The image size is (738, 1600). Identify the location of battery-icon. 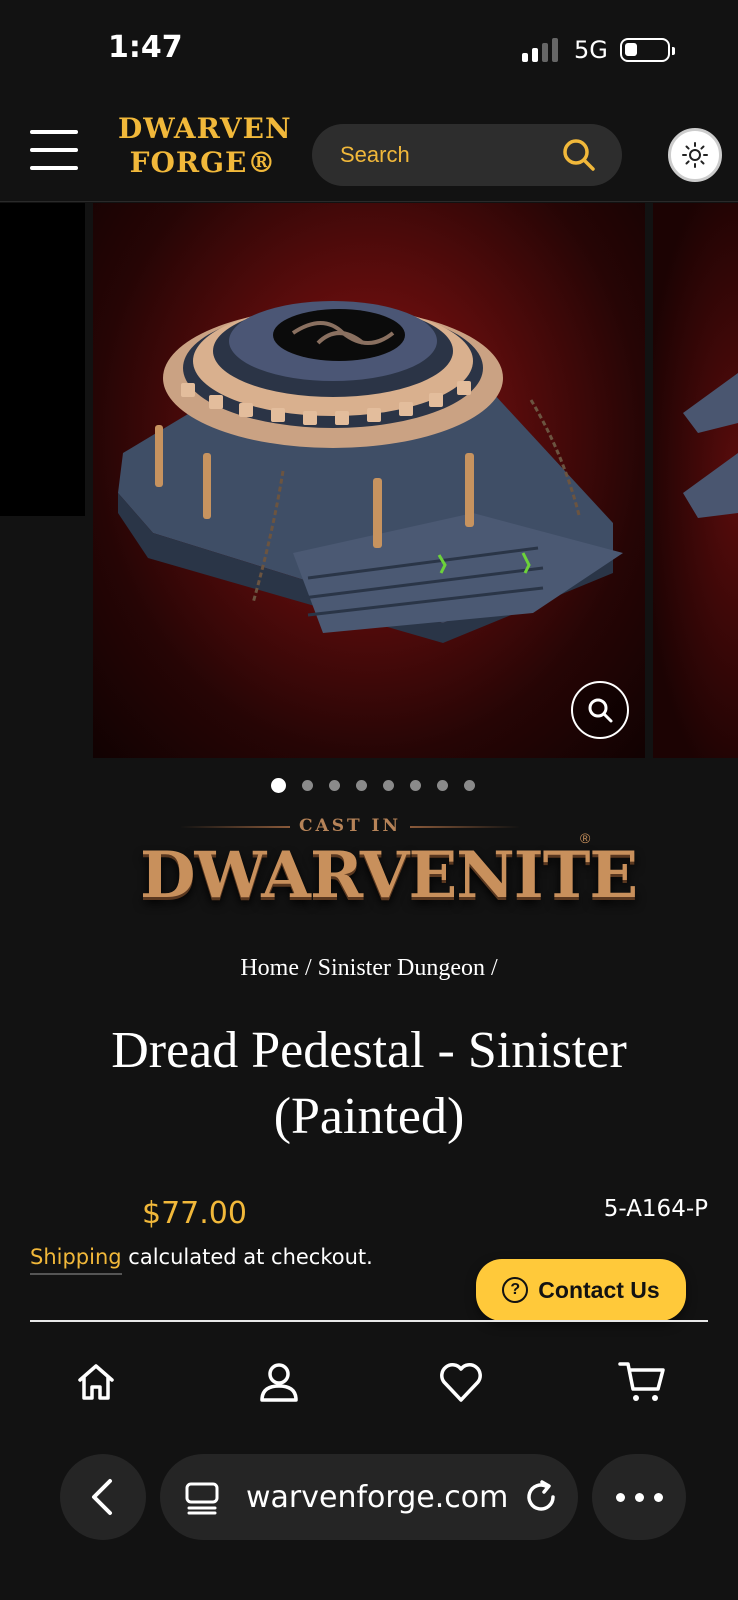
(647, 50).